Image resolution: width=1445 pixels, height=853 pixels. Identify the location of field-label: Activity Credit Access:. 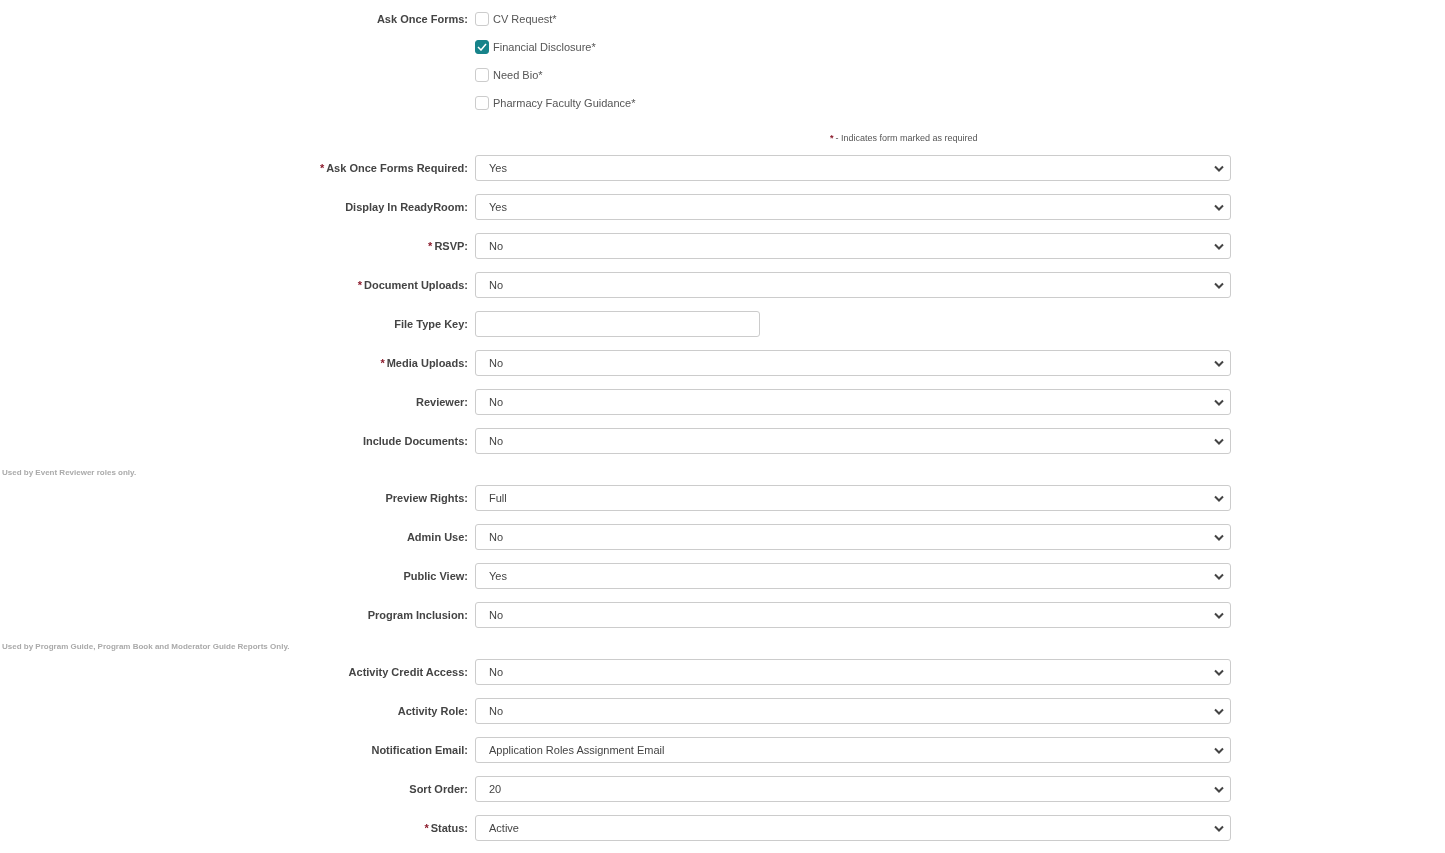
(408, 672).